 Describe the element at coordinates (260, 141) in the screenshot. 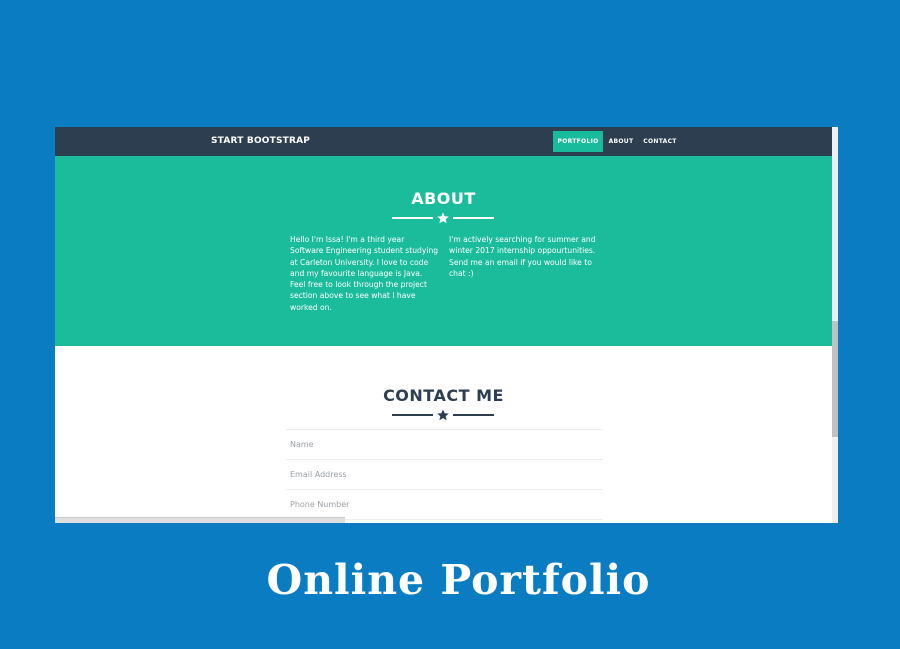

I see `navbar-brand: START BOOTSTRAP` at that location.